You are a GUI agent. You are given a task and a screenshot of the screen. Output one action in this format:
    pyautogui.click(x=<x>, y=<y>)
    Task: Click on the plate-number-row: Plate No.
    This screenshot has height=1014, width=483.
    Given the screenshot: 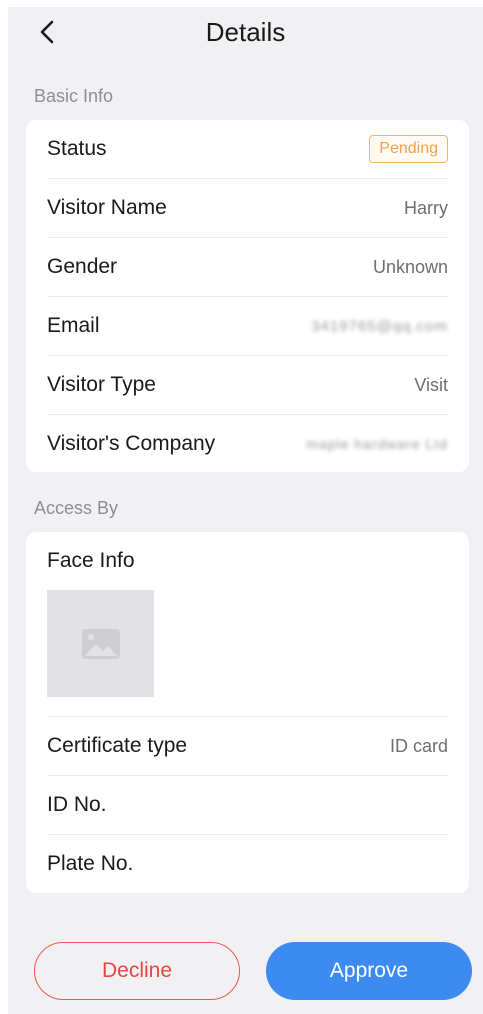 What is the action you would take?
    pyautogui.click(x=247, y=864)
    